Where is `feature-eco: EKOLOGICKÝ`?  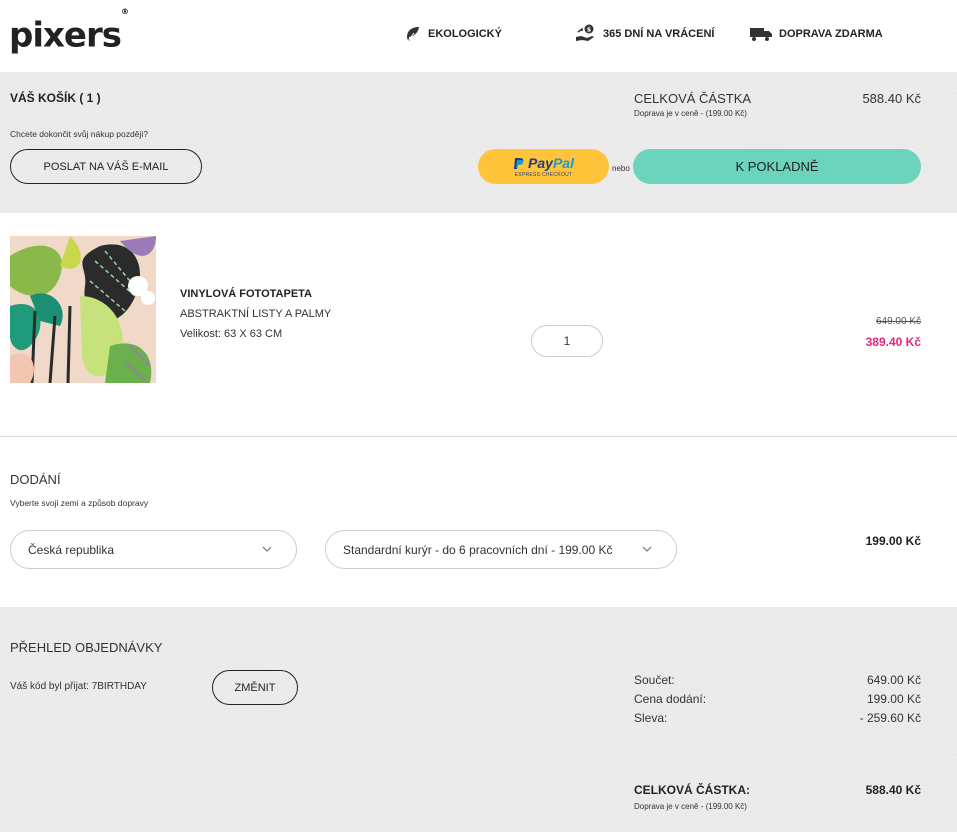 feature-eco: EKOLOGICKÝ is located at coordinates (453, 34).